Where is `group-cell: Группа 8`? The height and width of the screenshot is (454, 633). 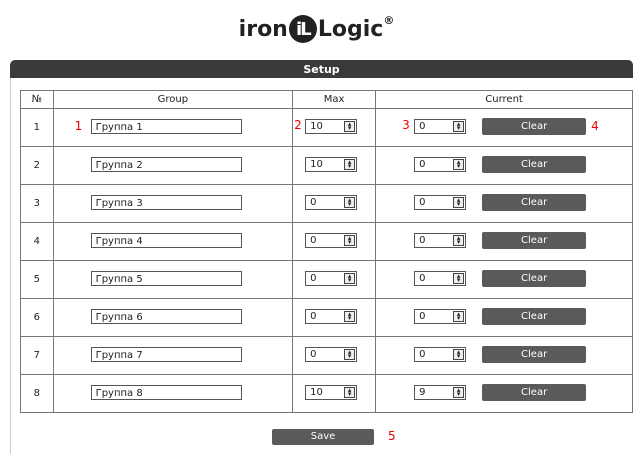
group-cell: Группа 8 is located at coordinates (173, 393).